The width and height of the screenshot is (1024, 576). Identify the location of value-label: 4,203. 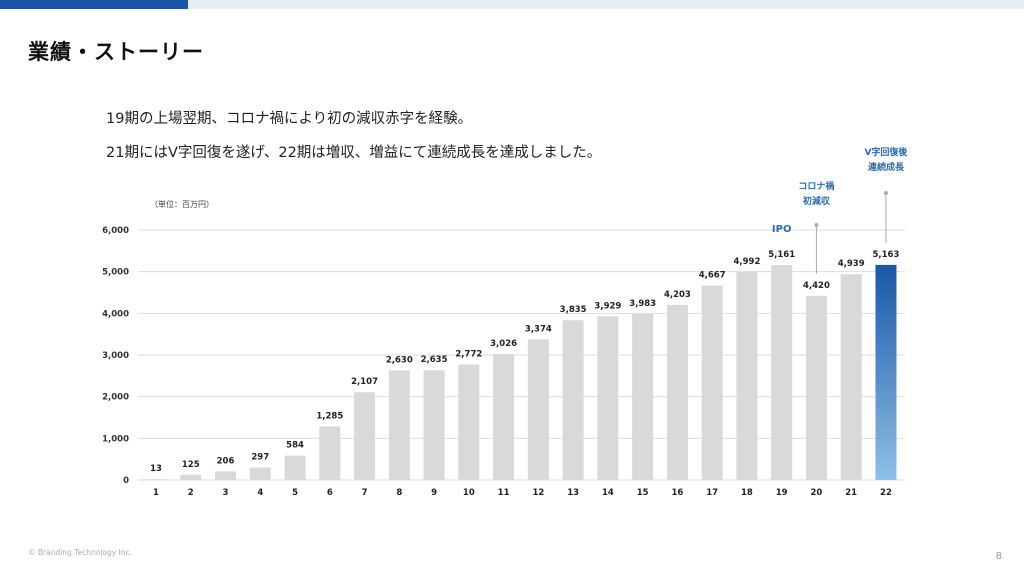
(677, 295).